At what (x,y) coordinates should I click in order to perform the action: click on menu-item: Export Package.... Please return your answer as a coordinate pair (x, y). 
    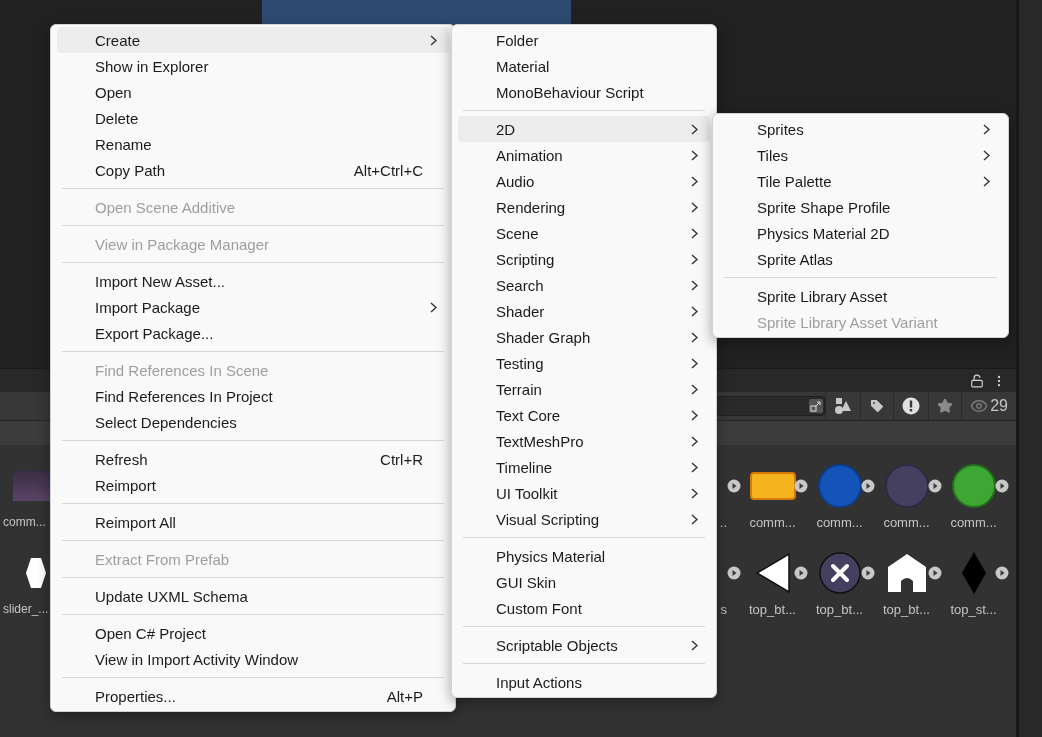
    Looking at the image, I should click on (253, 333).